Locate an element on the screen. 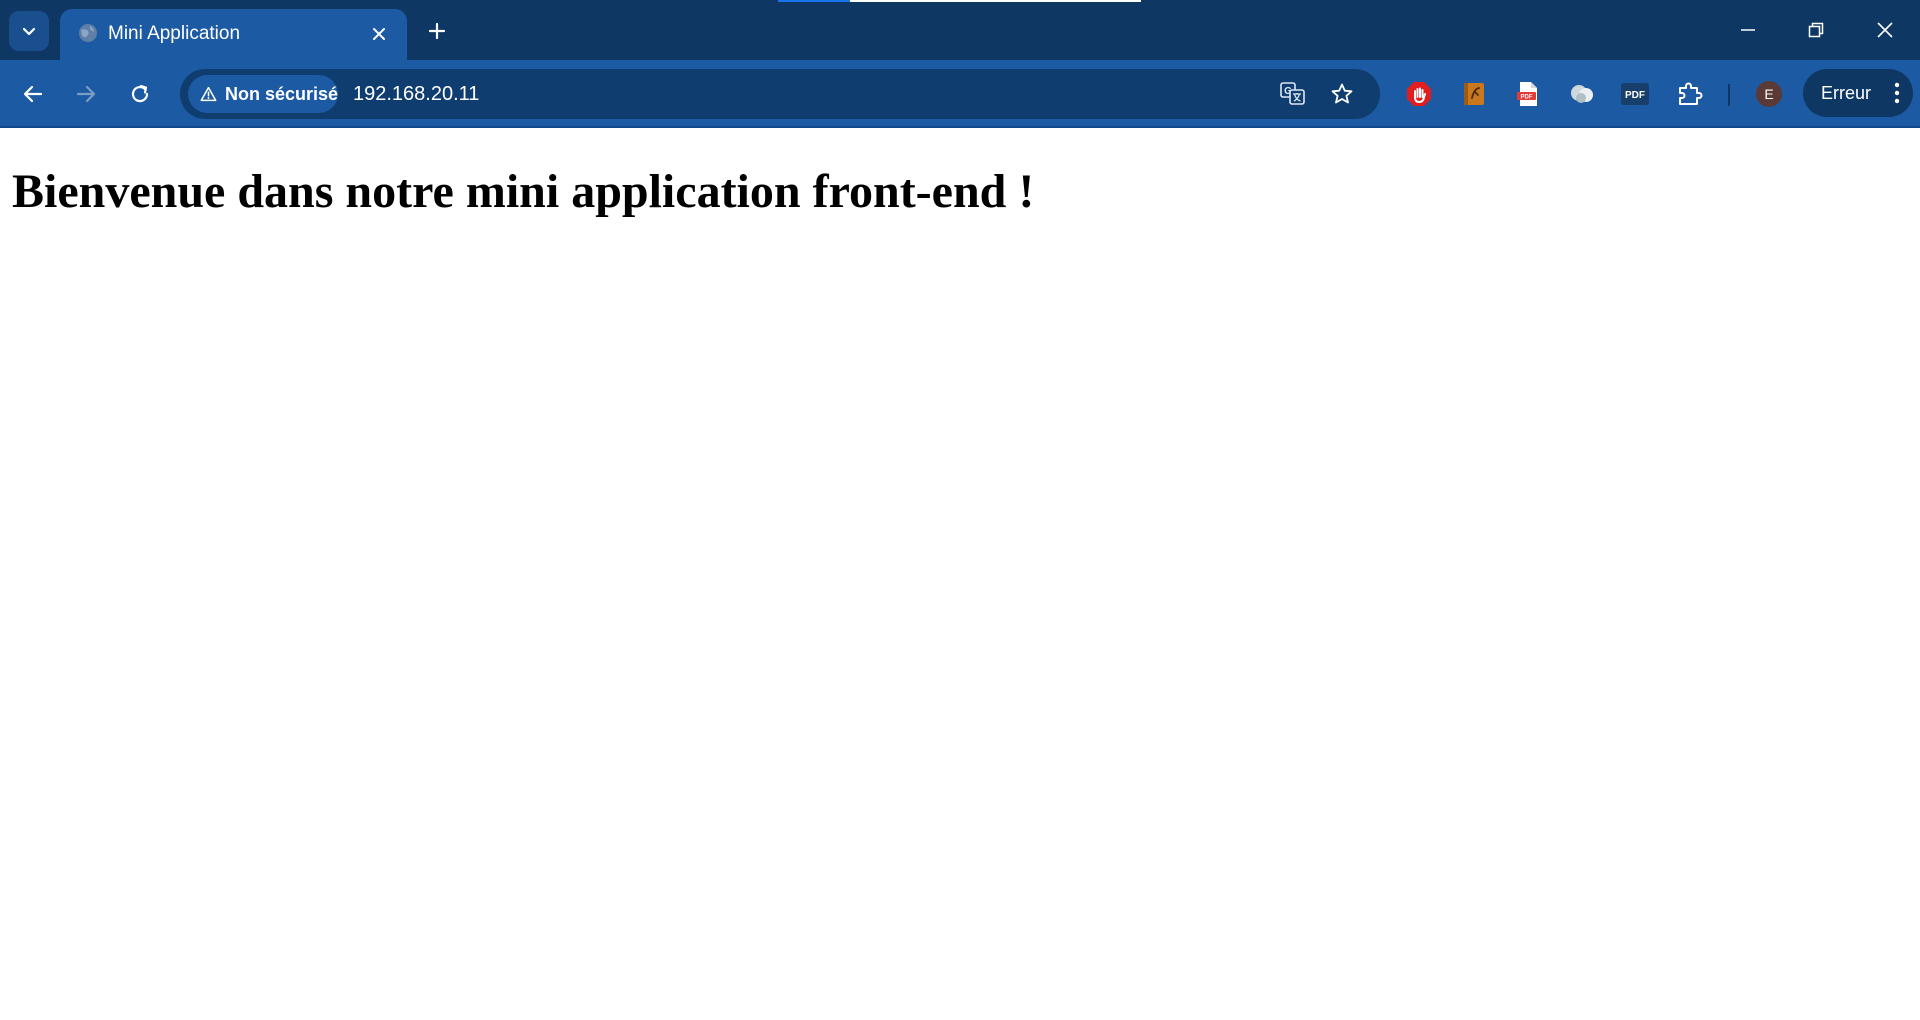 The width and height of the screenshot is (1920, 1020). error-label: Erreur is located at coordinates (1846, 92).